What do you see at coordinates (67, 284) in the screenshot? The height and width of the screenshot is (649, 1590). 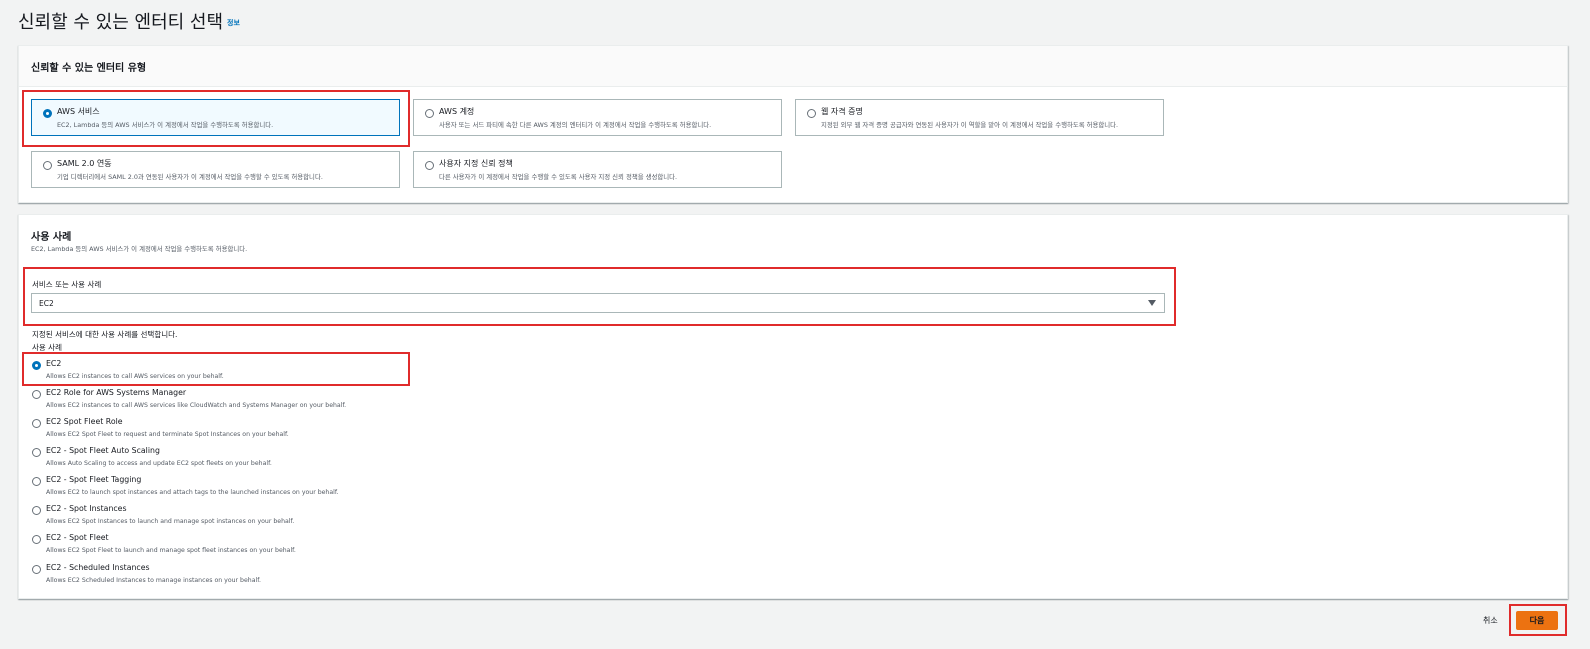 I see `service-select-label: 서비스 또는 사용 사례` at bounding box center [67, 284].